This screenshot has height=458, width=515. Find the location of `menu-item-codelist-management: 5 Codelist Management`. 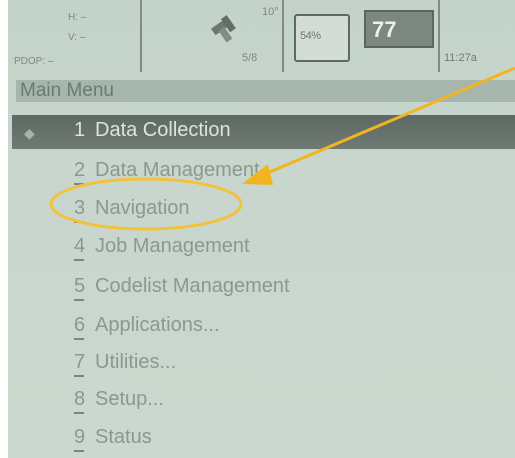

menu-item-codelist-management: 5 Codelist Management is located at coordinates (263, 288).